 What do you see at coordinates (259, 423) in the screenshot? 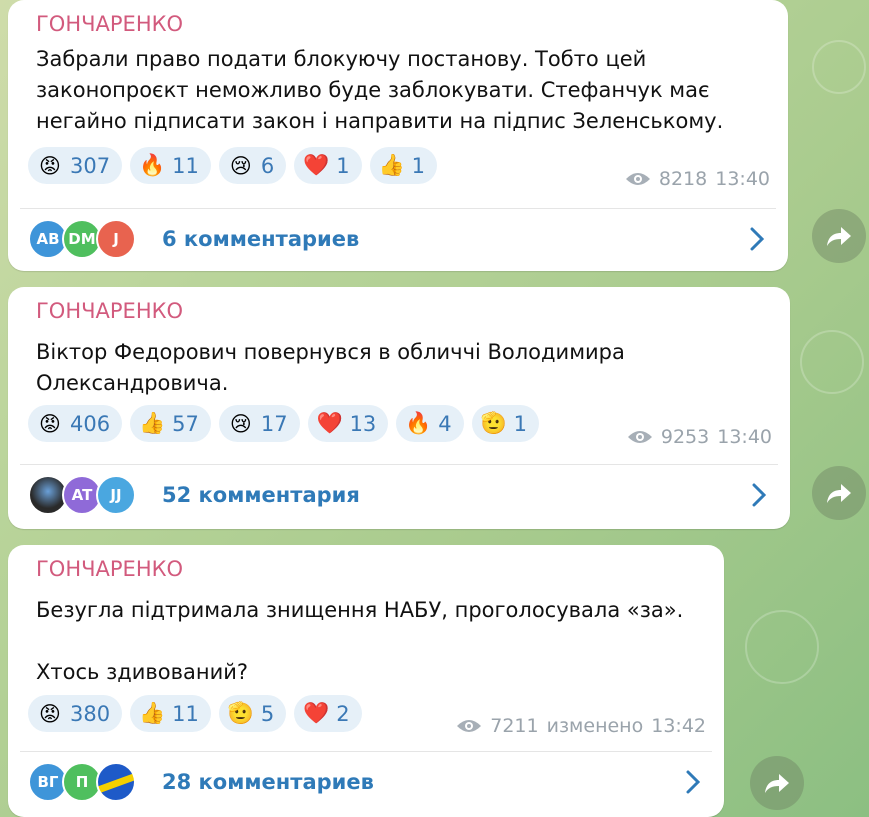
I see `reaction-cry: 😢 17` at bounding box center [259, 423].